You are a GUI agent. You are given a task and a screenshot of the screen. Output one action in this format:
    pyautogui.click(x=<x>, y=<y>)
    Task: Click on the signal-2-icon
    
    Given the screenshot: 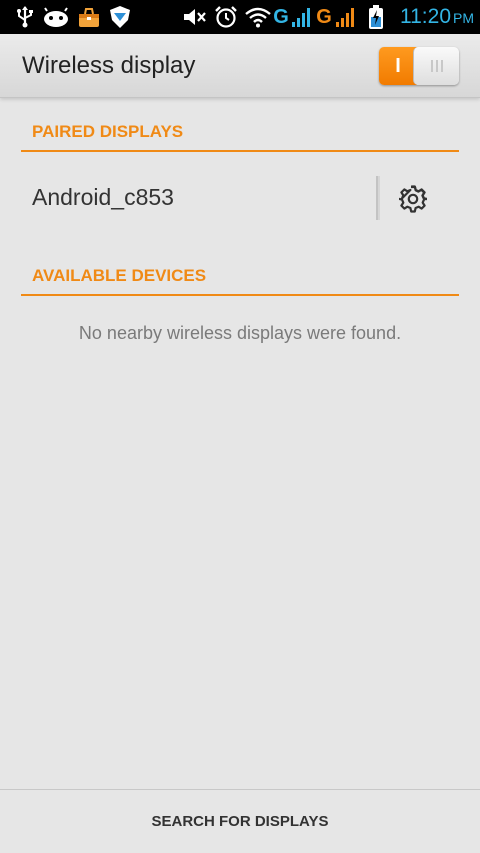 What is the action you would take?
    pyautogui.click(x=346, y=17)
    